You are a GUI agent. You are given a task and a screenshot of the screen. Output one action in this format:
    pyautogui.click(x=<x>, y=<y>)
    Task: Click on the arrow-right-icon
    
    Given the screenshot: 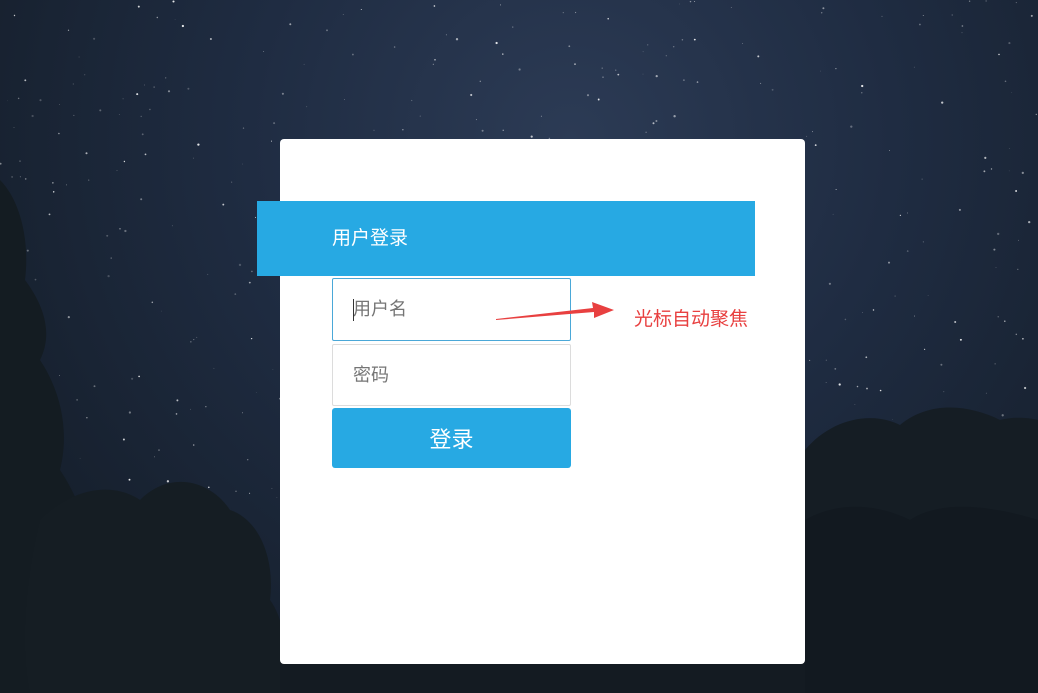 What is the action you would take?
    pyautogui.click(x=555, y=311)
    